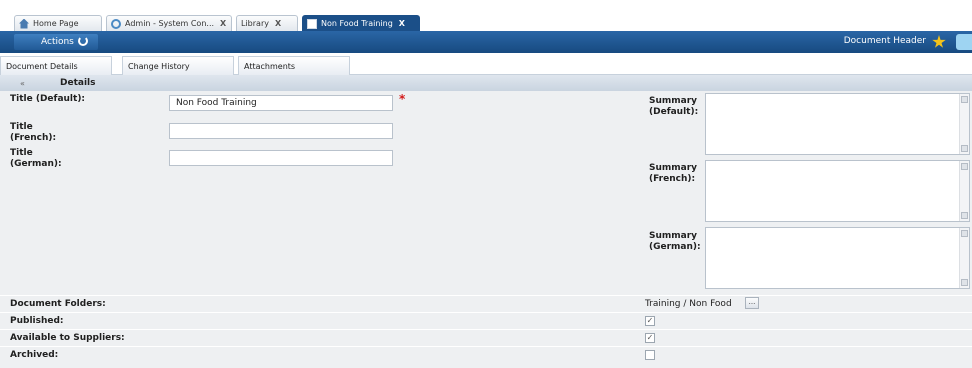  I want to click on summary-french-textarea, so click(837, 191).